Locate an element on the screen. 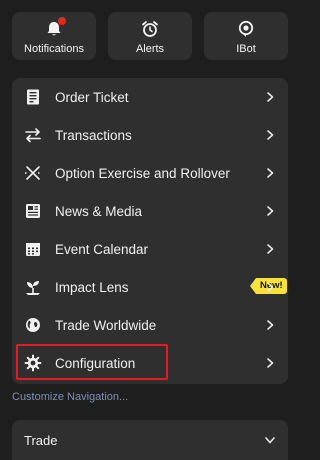 This screenshot has height=460, width=320. menu-item-news-media: News & Media is located at coordinates (150, 211).